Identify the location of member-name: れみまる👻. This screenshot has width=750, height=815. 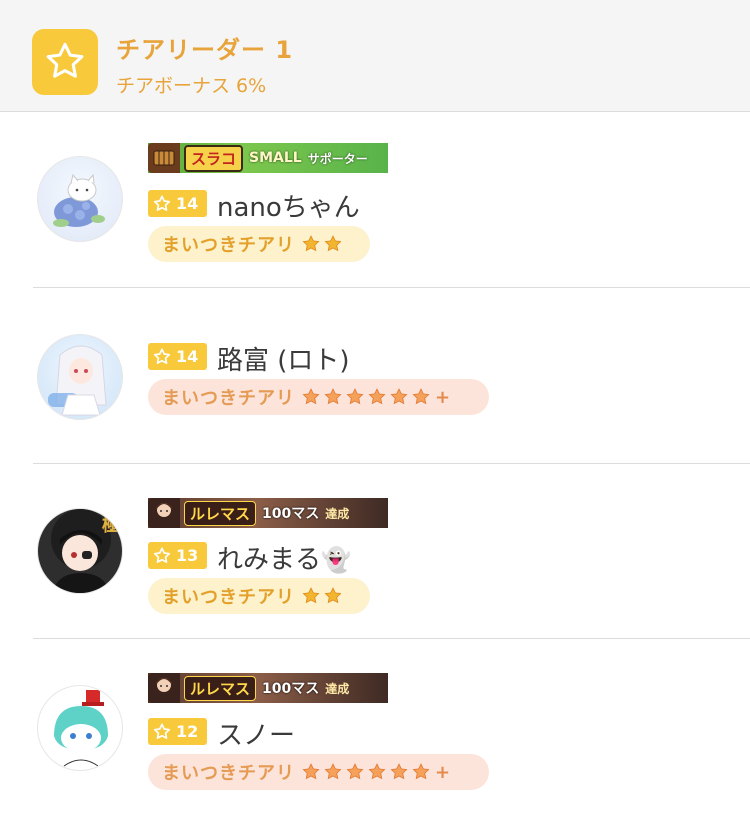
(284, 560).